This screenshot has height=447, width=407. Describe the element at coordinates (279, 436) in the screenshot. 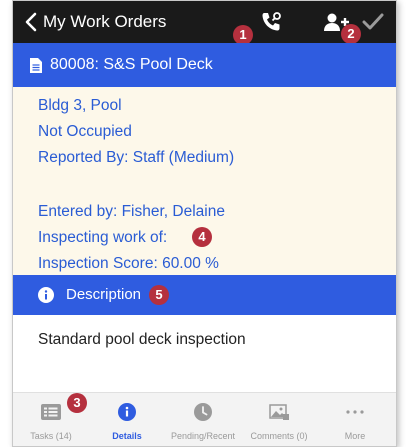

I see `tab-comments-label: Comments (0)` at that location.